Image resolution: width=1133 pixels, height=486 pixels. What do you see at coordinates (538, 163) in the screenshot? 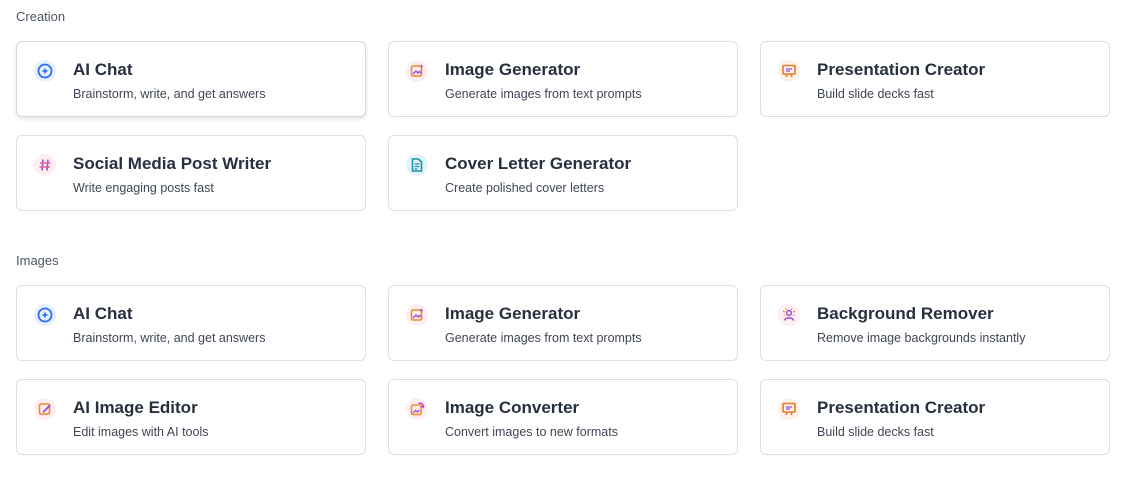
I see `card-title: Cover Letter Generator` at bounding box center [538, 163].